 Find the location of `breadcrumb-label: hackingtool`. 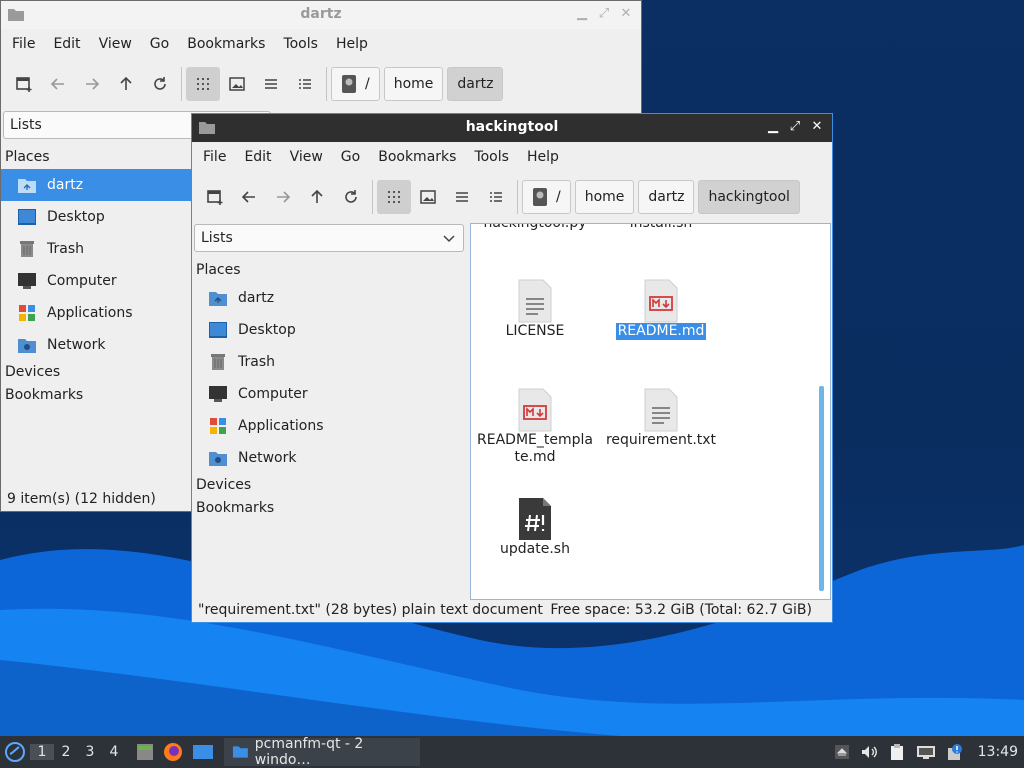

breadcrumb-label: hackingtool is located at coordinates (749, 197).